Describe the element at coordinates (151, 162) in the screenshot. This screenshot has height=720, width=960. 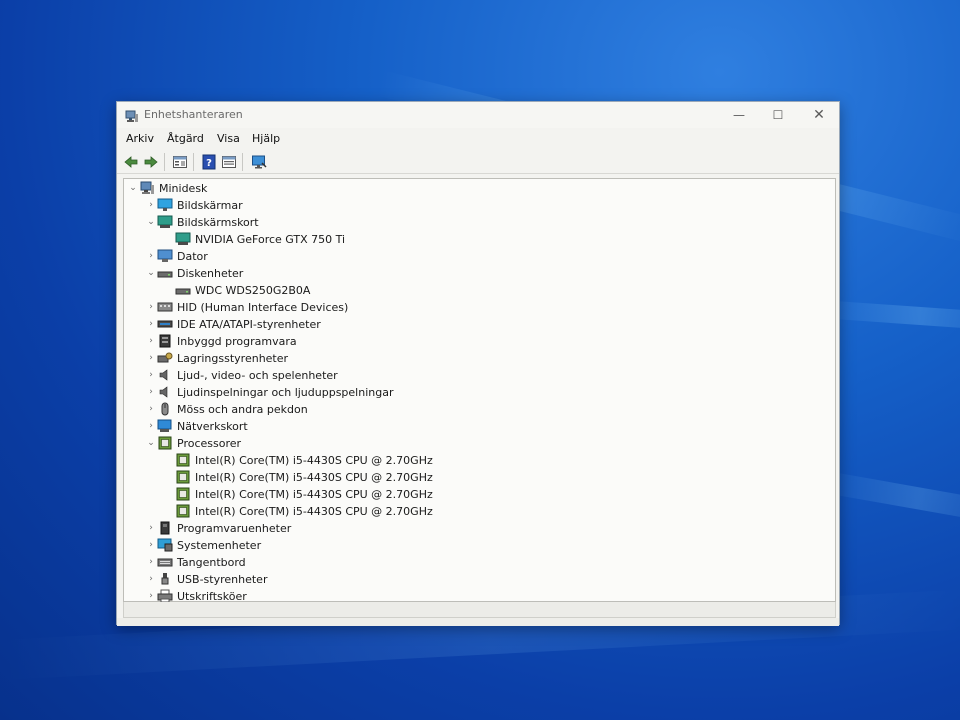
I see `forward-arrow-icon` at that location.